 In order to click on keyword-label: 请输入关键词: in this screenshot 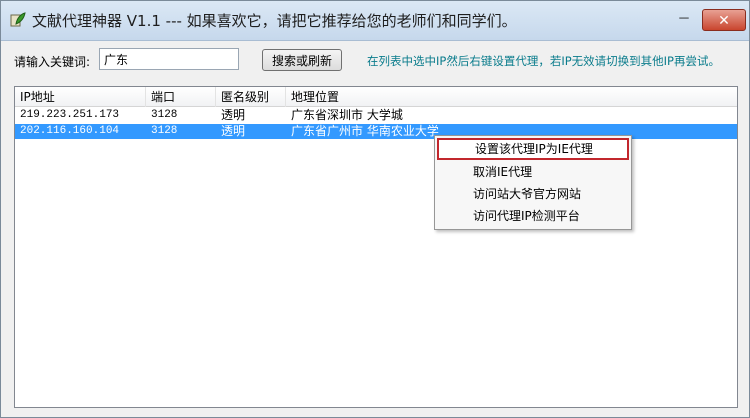, I will do `click(52, 62)`.